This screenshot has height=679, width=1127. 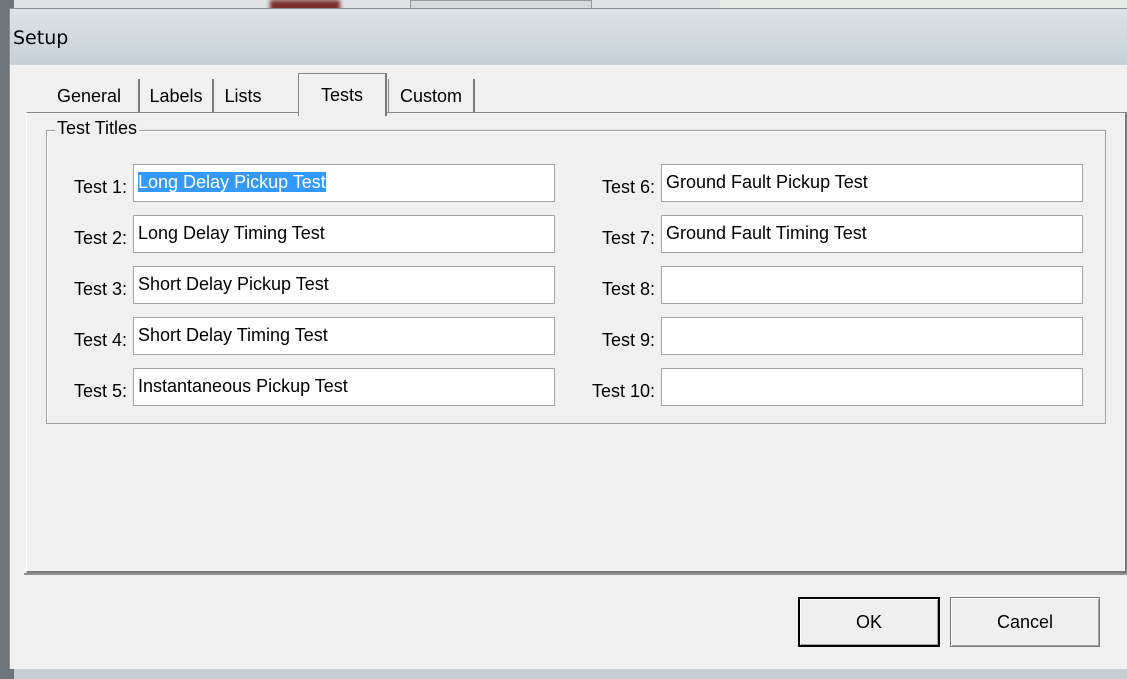 I want to click on test-10-label: Test 10:, so click(x=623, y=391).